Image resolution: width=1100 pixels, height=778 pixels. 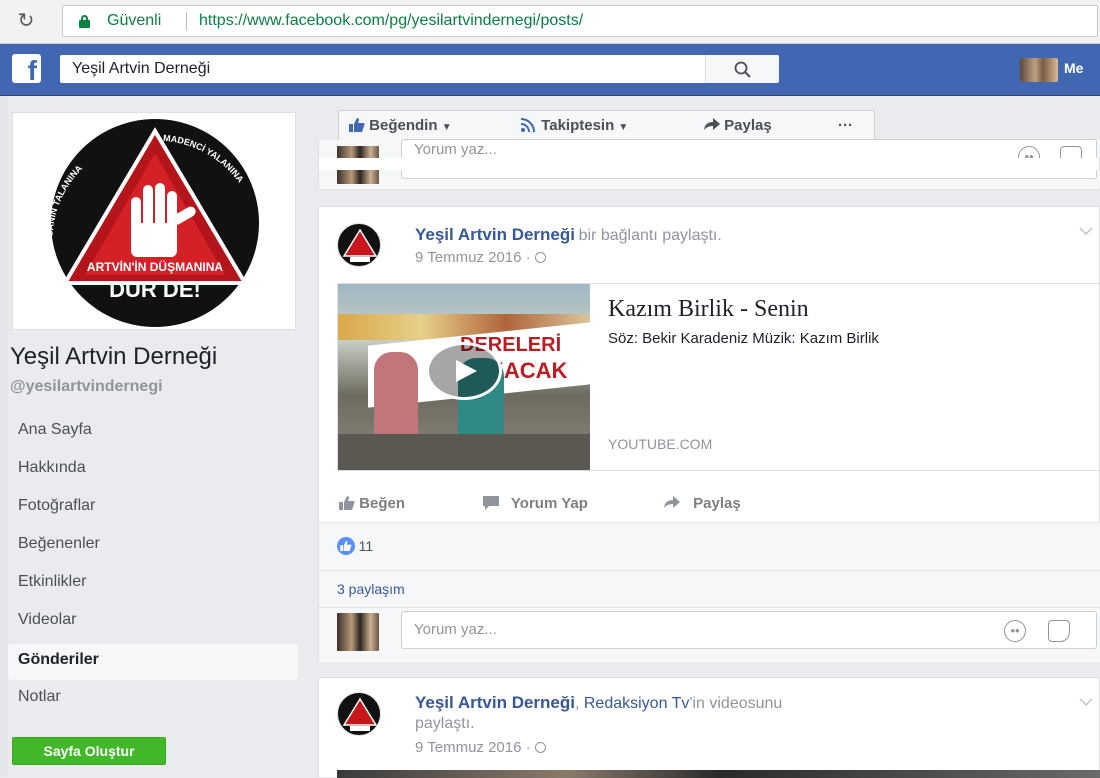 I want to click on share-page-button: Paylaş, so click(x=753, y=126).